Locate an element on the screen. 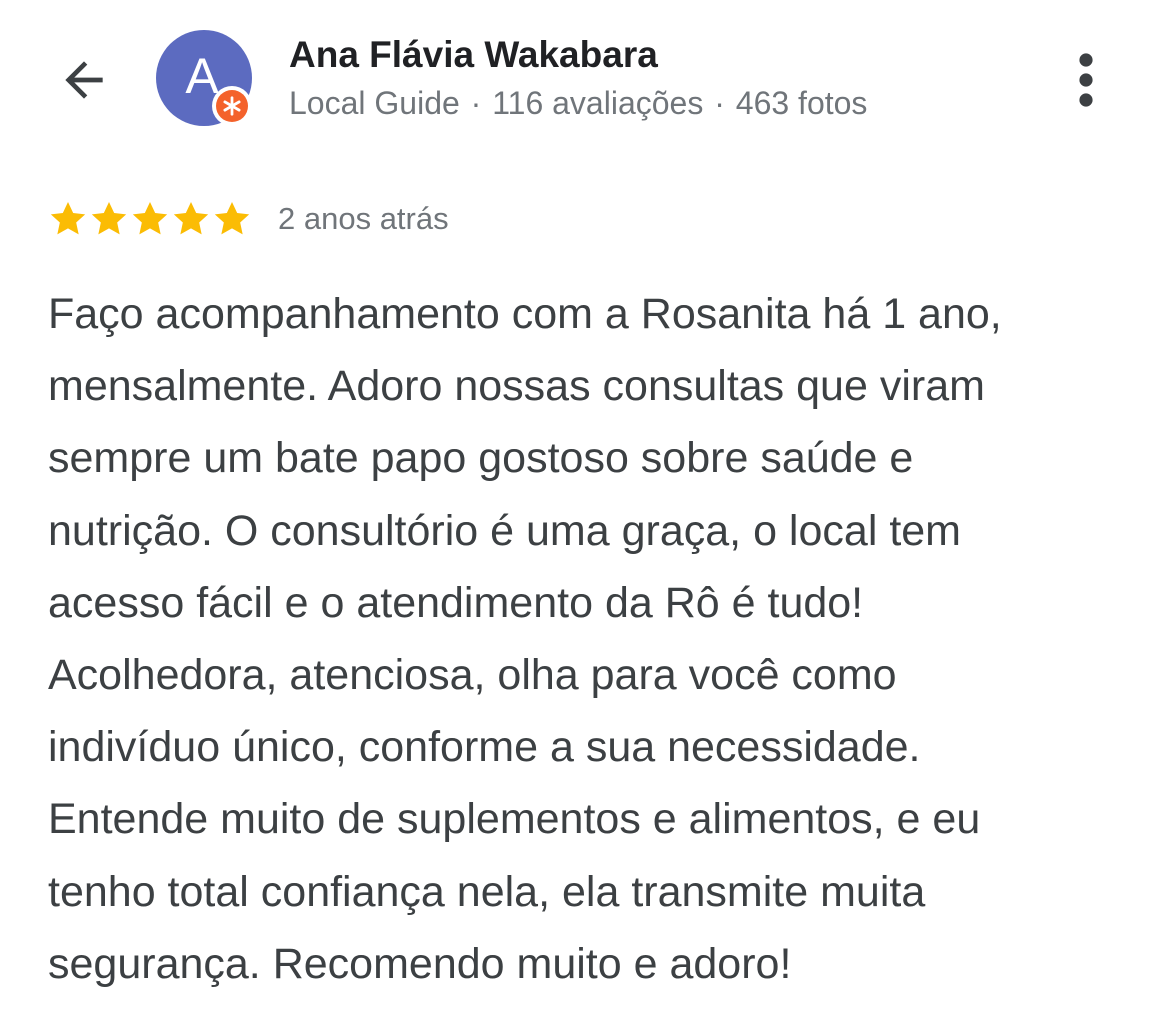 This screenshot has height=1034, width=1170. arrow-back-icon is located at coordinates (84, 80).